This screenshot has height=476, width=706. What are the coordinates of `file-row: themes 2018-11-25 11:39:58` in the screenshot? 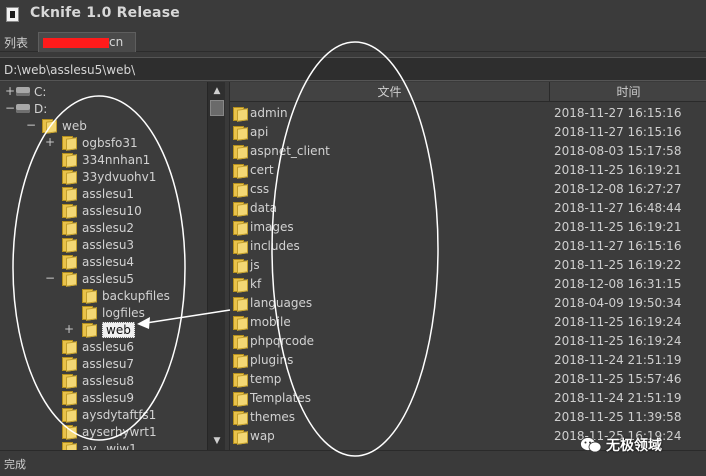 It's located at (468, 417).